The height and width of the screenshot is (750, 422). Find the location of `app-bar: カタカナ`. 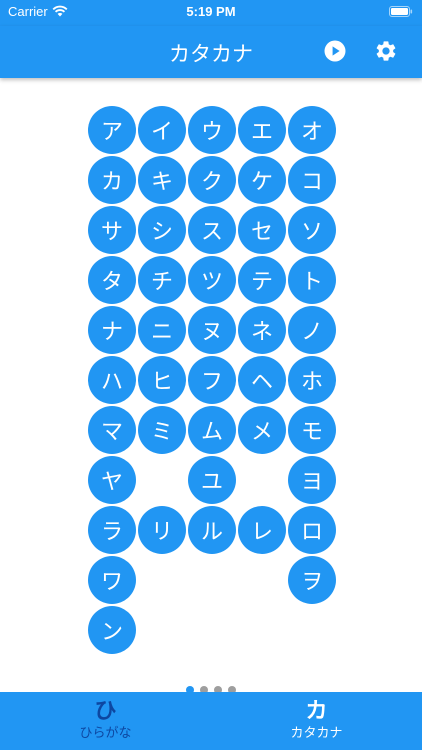

app-bar: カタカナ is located at coordinates (211, 52).